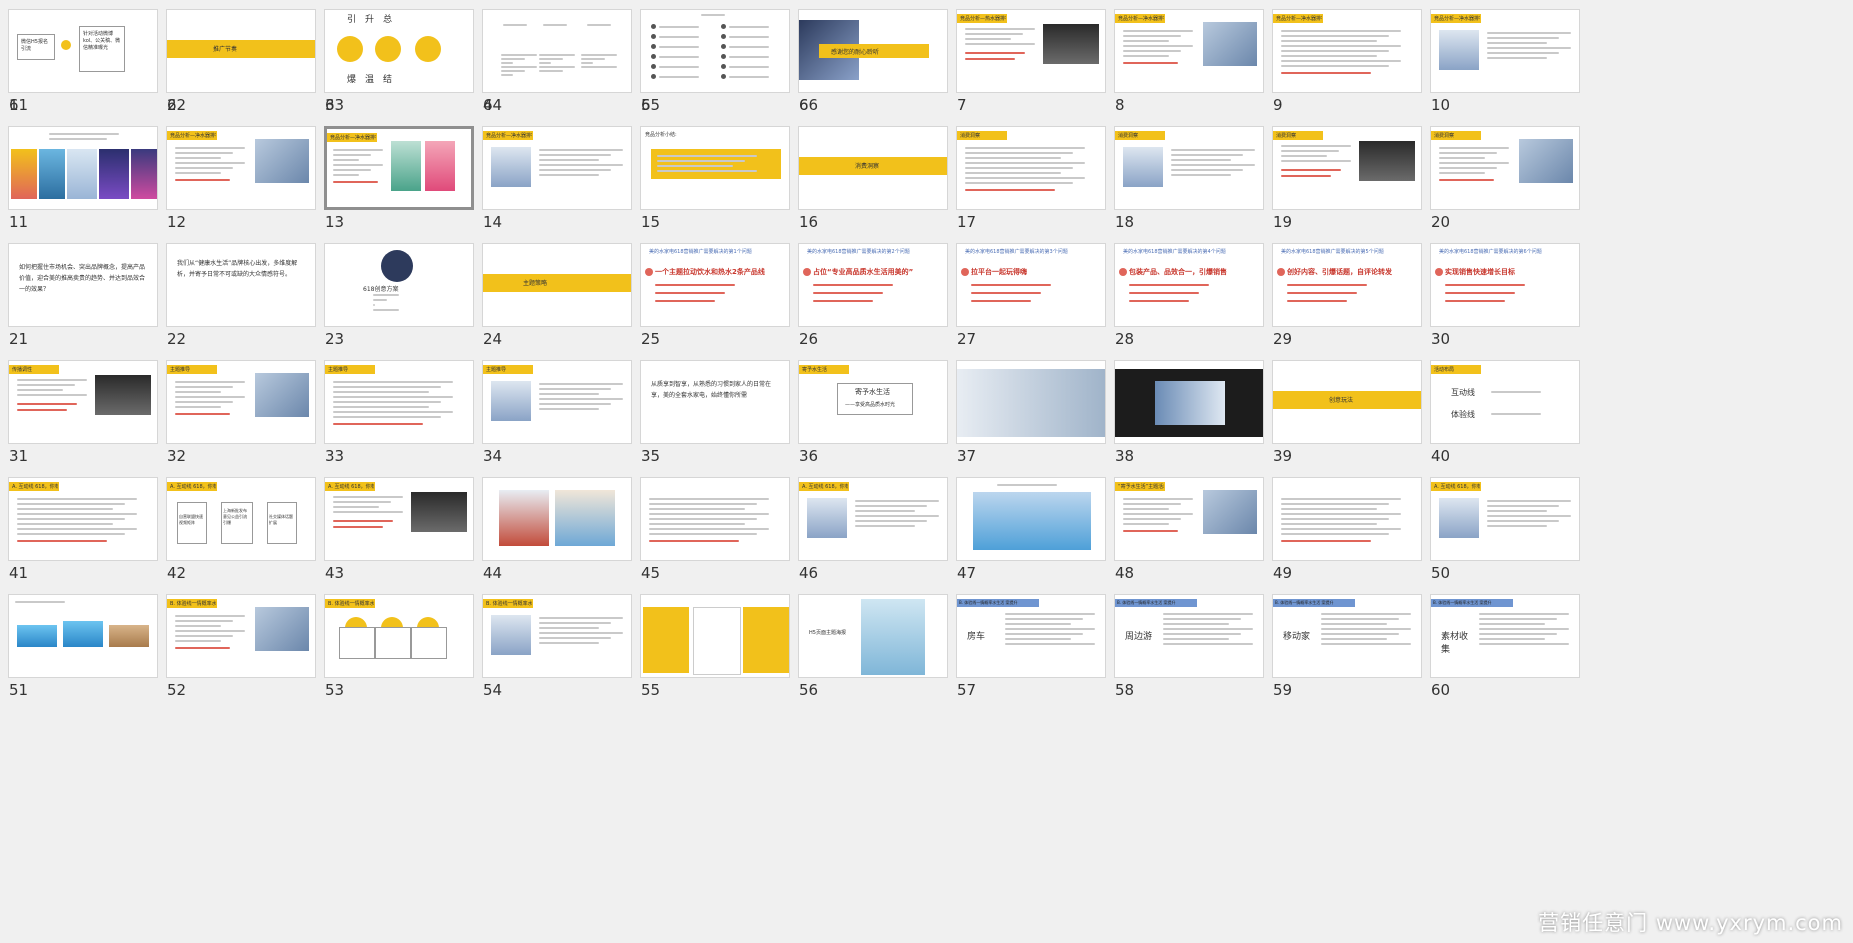 This screenshot has height=943, width=1853. What do you see at coordinates (766, 640) in the screenshot?
I see `column-band` at bounding box center [766, 640].